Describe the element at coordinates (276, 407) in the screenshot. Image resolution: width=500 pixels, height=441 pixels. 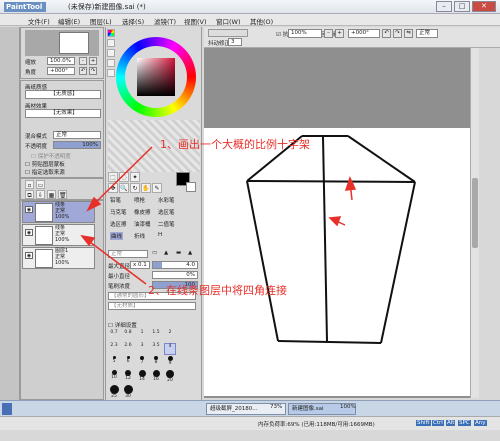
I see `tab-screenshot-zoom: 73%` at that location.